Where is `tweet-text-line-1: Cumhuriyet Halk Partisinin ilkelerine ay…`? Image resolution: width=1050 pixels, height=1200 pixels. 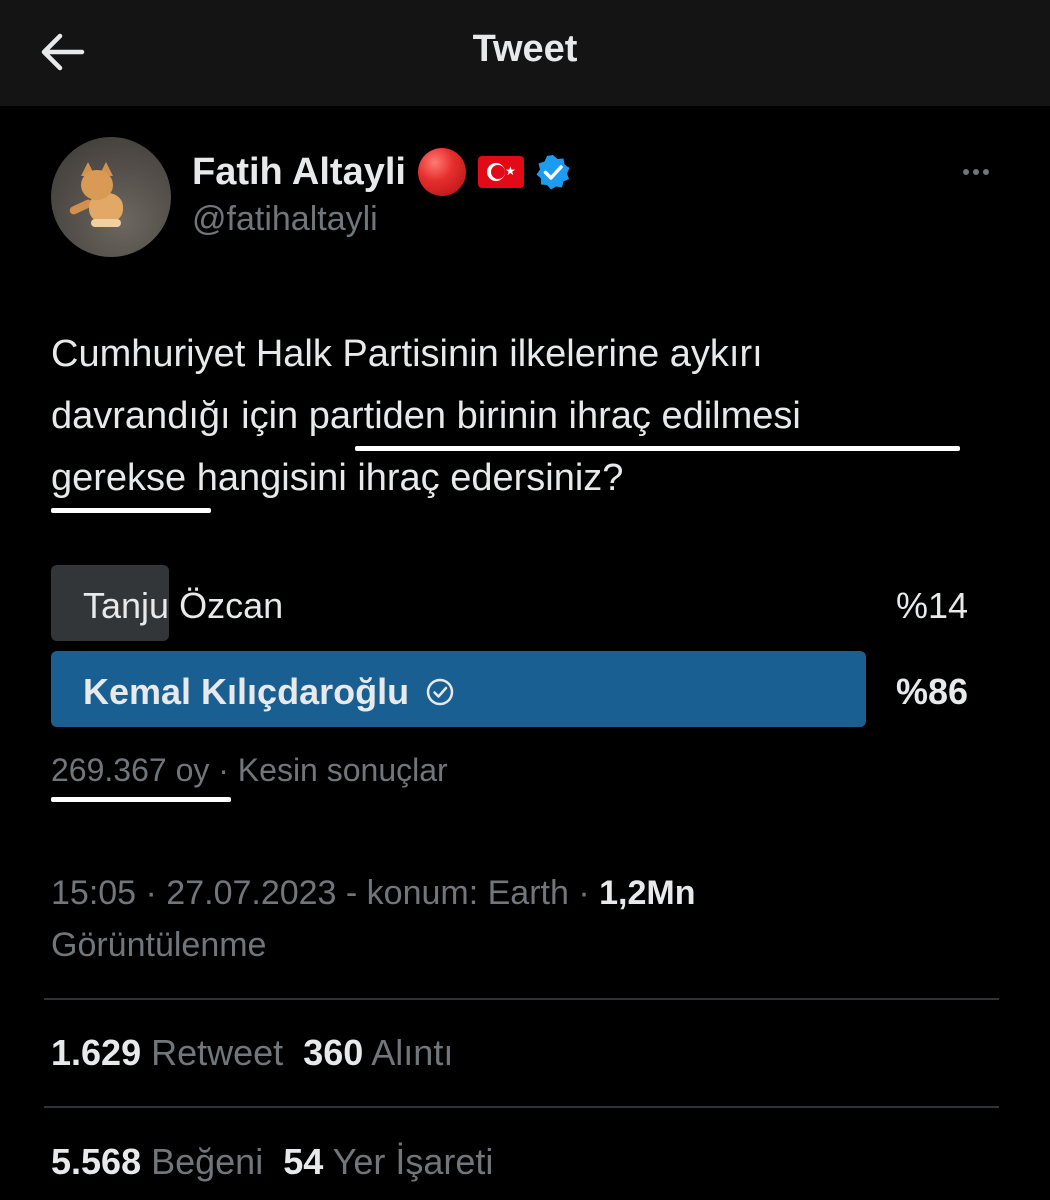 tweet-text-line-1: Cumhuriyet Halk Partisinin ilkelerine ay… is located at coordinates (407, 354).